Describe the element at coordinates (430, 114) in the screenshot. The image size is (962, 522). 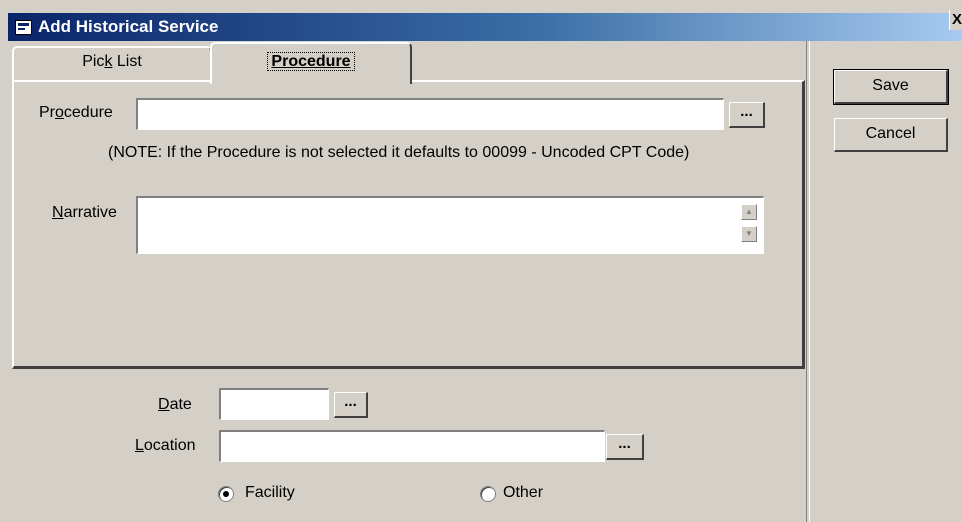
I see `procedure-input` at that location.